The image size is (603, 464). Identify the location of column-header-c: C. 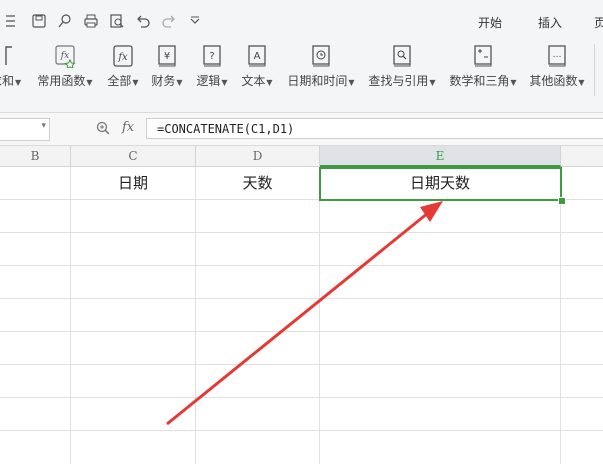
(133, 156).